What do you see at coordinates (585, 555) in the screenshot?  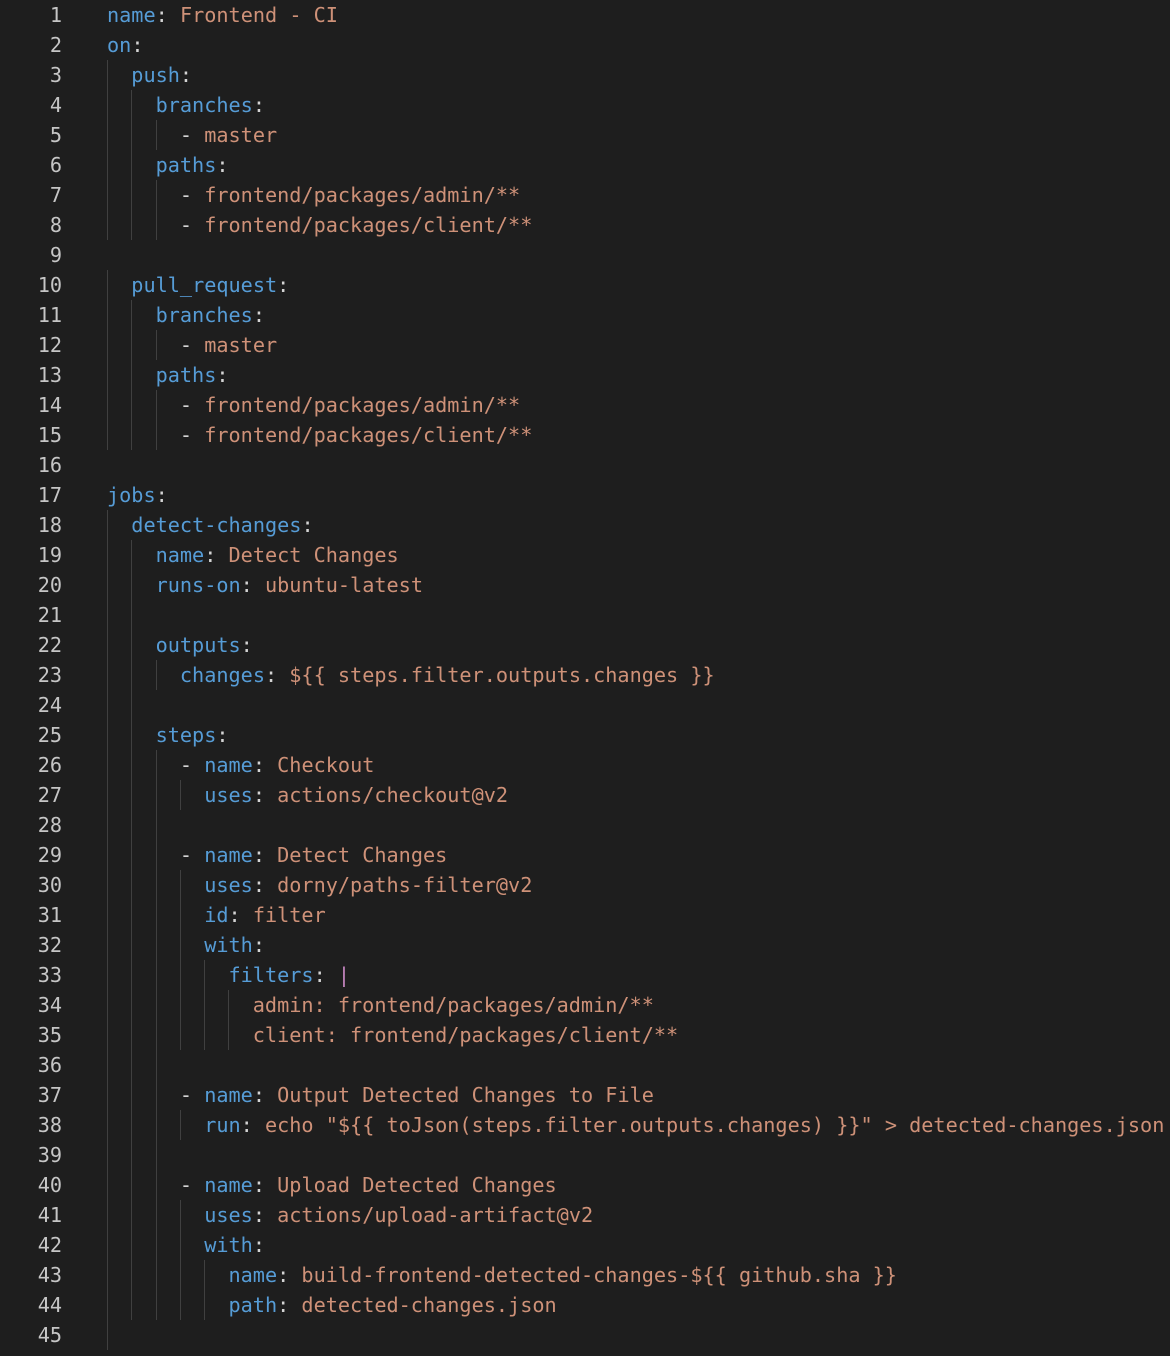 I see `code-line: 19 name: Detect Changes` at bounding box center [585, 555].